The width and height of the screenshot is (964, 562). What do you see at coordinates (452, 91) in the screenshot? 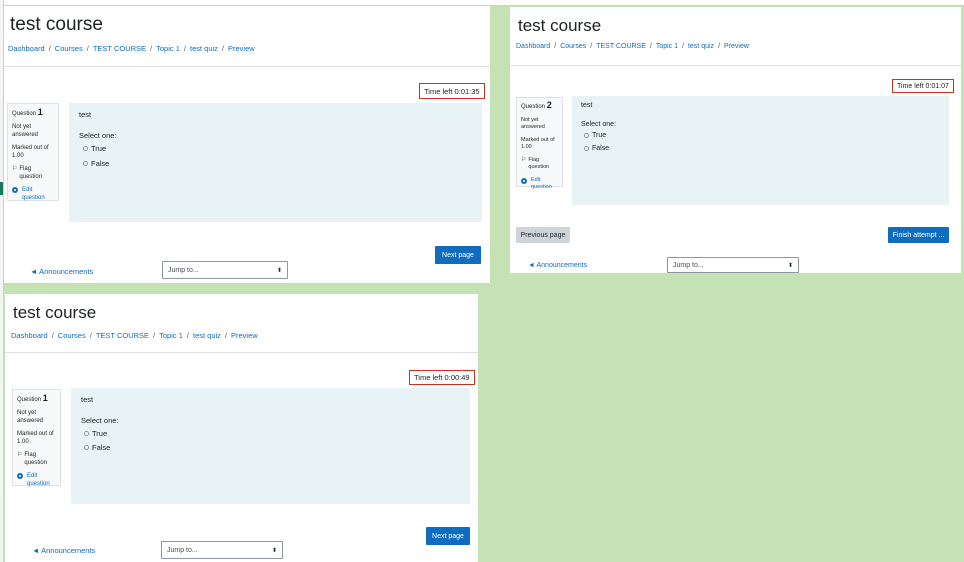
I see `quiz-timer: Time left 0:01:35` at bounding box center [452, 91].